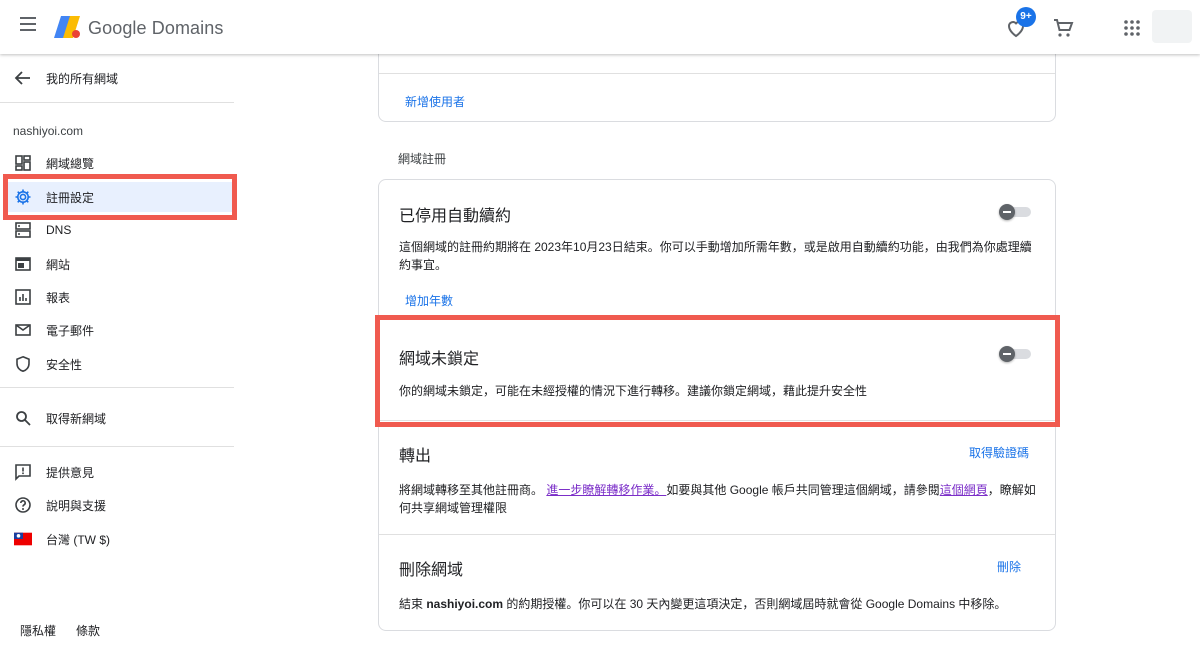  Describe the element at coordinates (23, 264) in the screenshot. I see `website-icon` at that location.